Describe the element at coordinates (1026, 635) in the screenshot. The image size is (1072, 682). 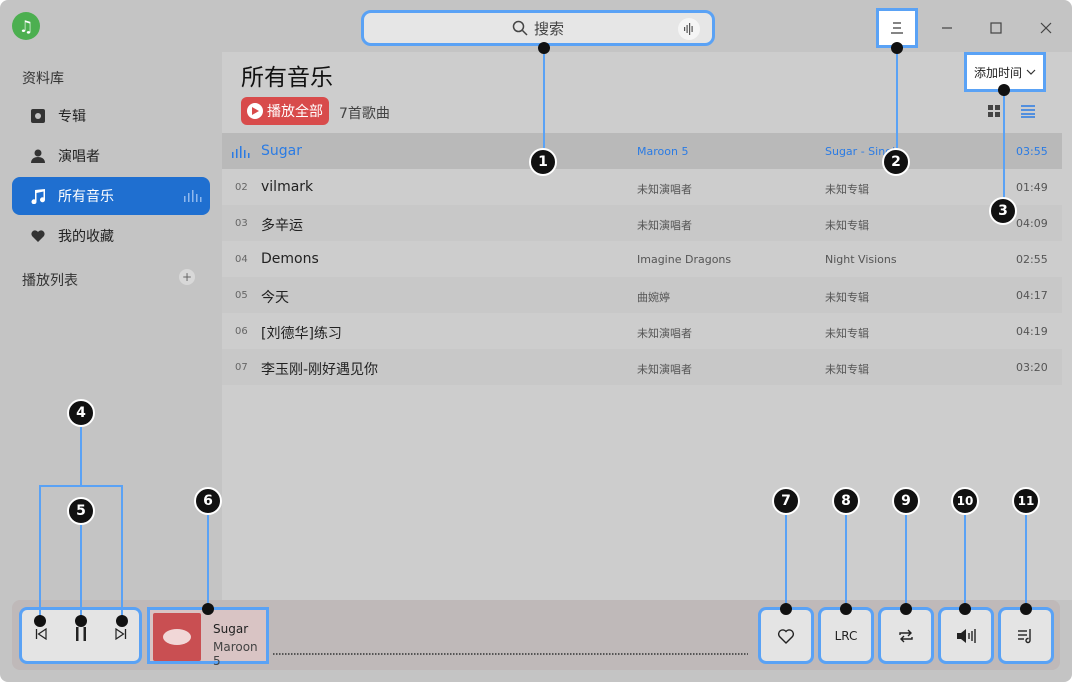
I see `play-queue-button` at that location.